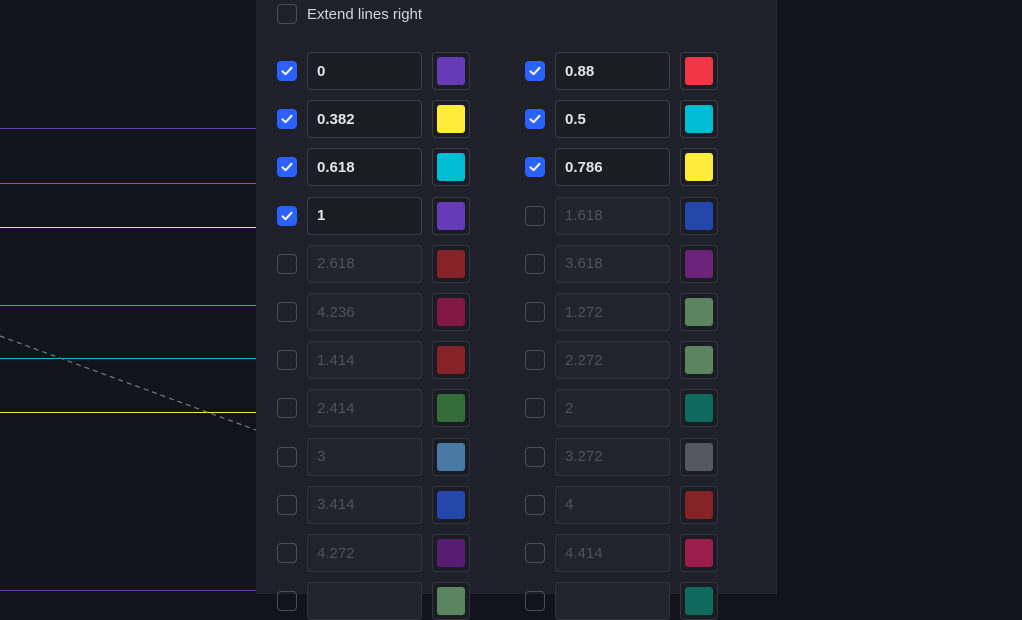 Image resolution: width=1022 pixels, height=620 pixels. What do you see at coordinates (349, 14) in the screenshot?
I see `extend-lines-right-row: Extend lines right` at bounding box center [349, 14].